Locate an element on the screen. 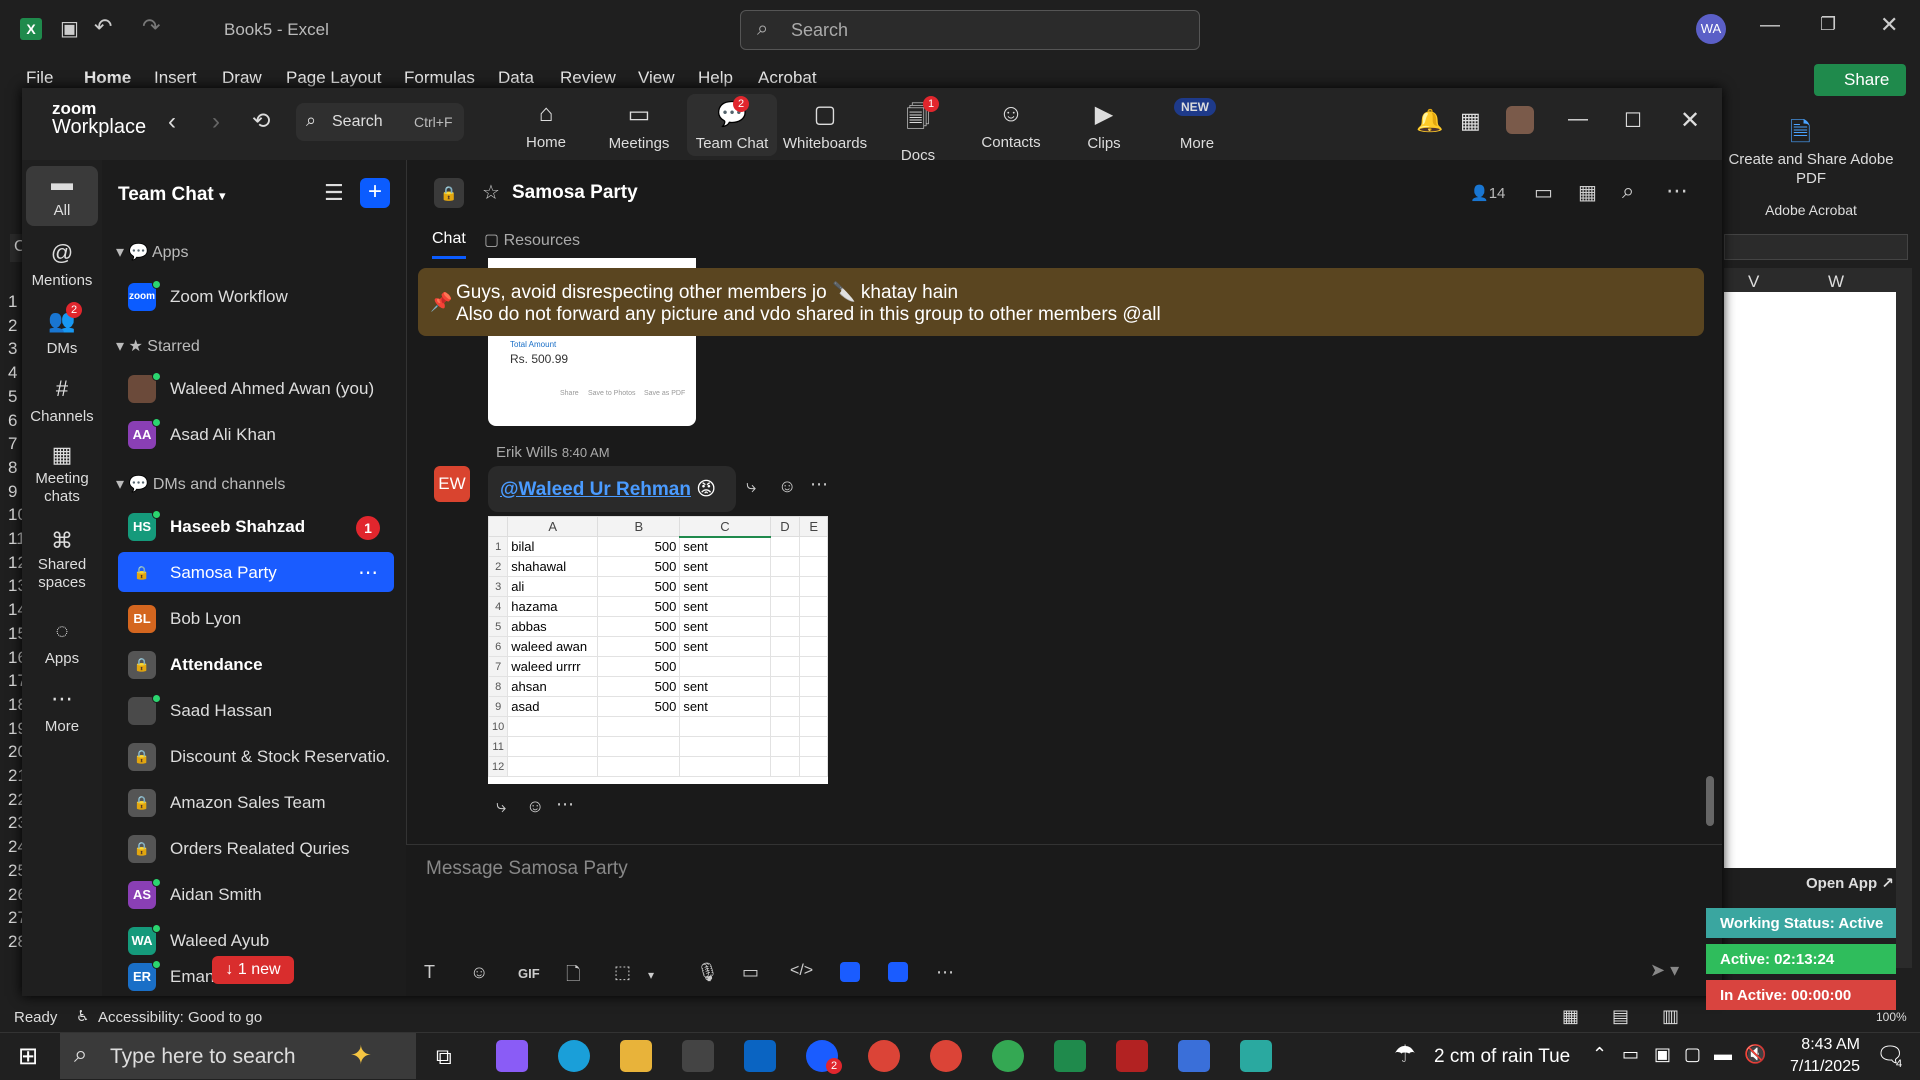 The width and height of the screenshot is (1920, 1080). message-input: Message Samosa Party is located at coordinates (1056, 869).